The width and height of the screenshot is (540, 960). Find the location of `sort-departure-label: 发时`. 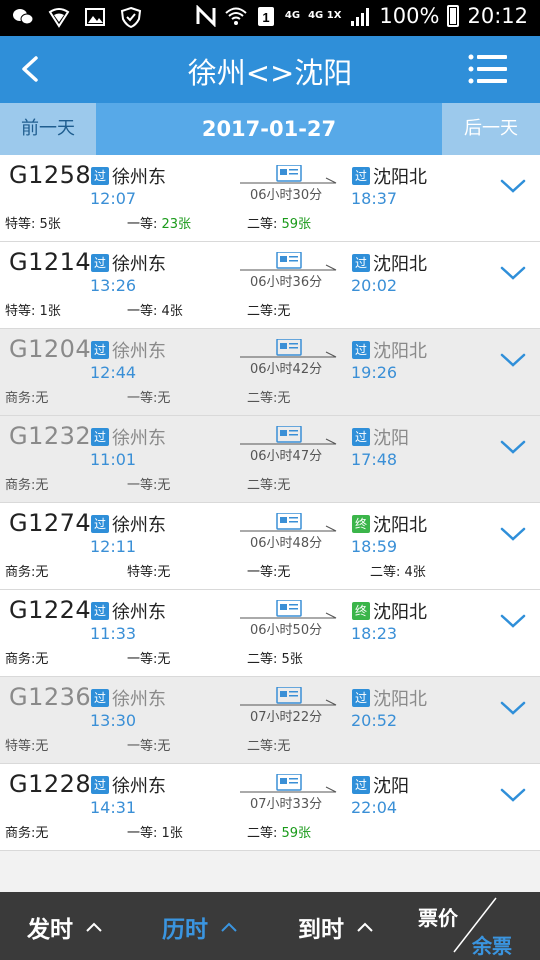

sort-departure-label: 发时 is located at coordinates (50, 930).